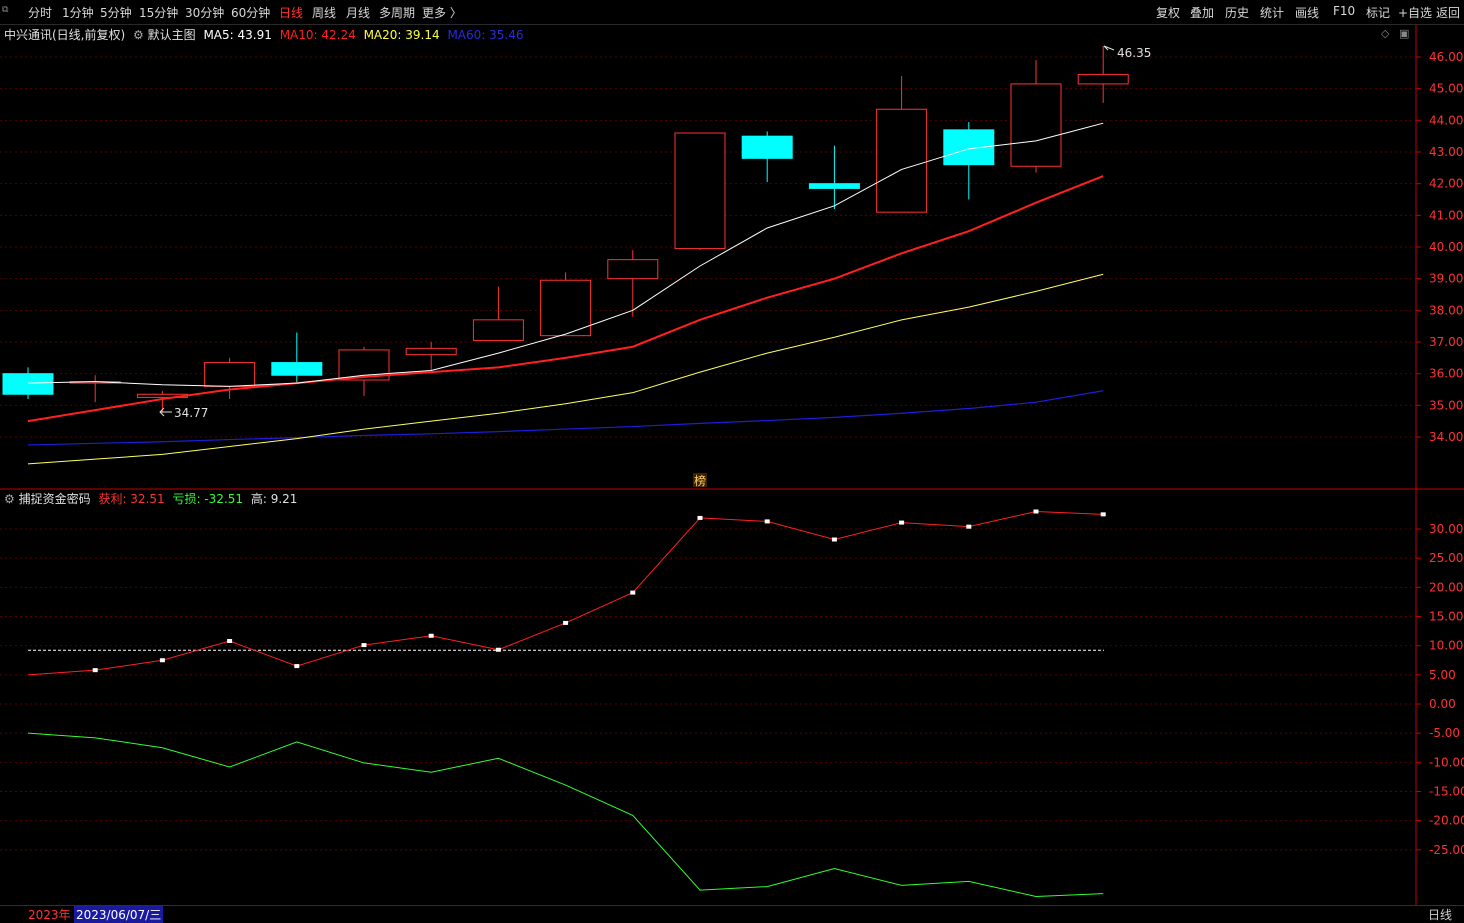 Image resolution: width=1464 pixels, height=923 pixels. What do you see at coordinates (1446, 247) in the screenshot?
I see `y-tick-label: 40.00` at bounding box center [1446, 247].